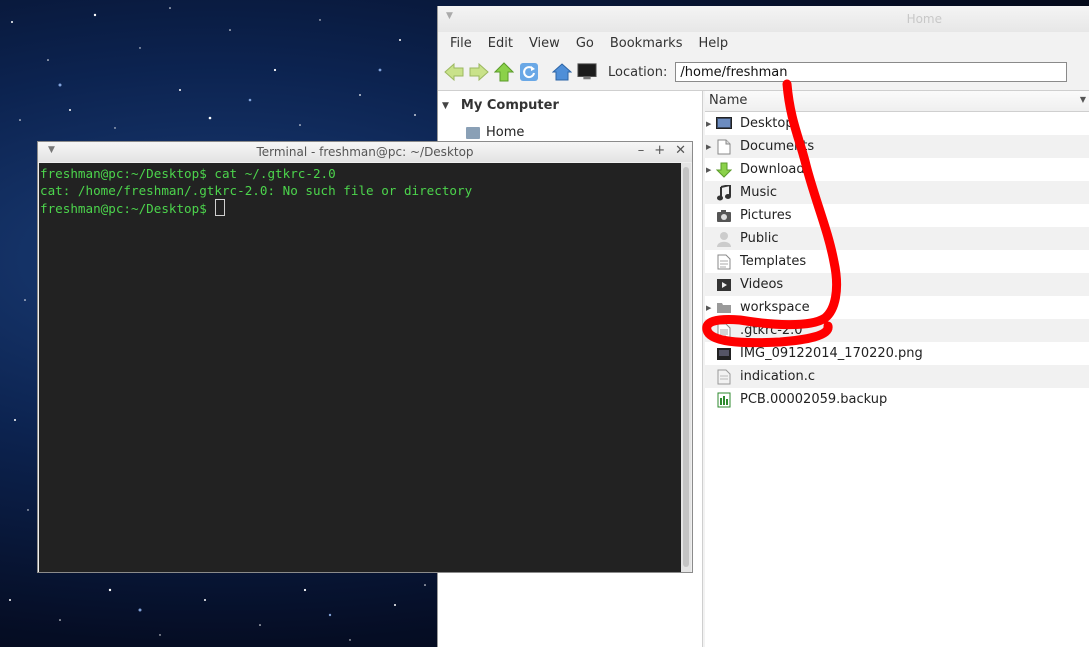  I want to click on home-button, so click(562, 72).